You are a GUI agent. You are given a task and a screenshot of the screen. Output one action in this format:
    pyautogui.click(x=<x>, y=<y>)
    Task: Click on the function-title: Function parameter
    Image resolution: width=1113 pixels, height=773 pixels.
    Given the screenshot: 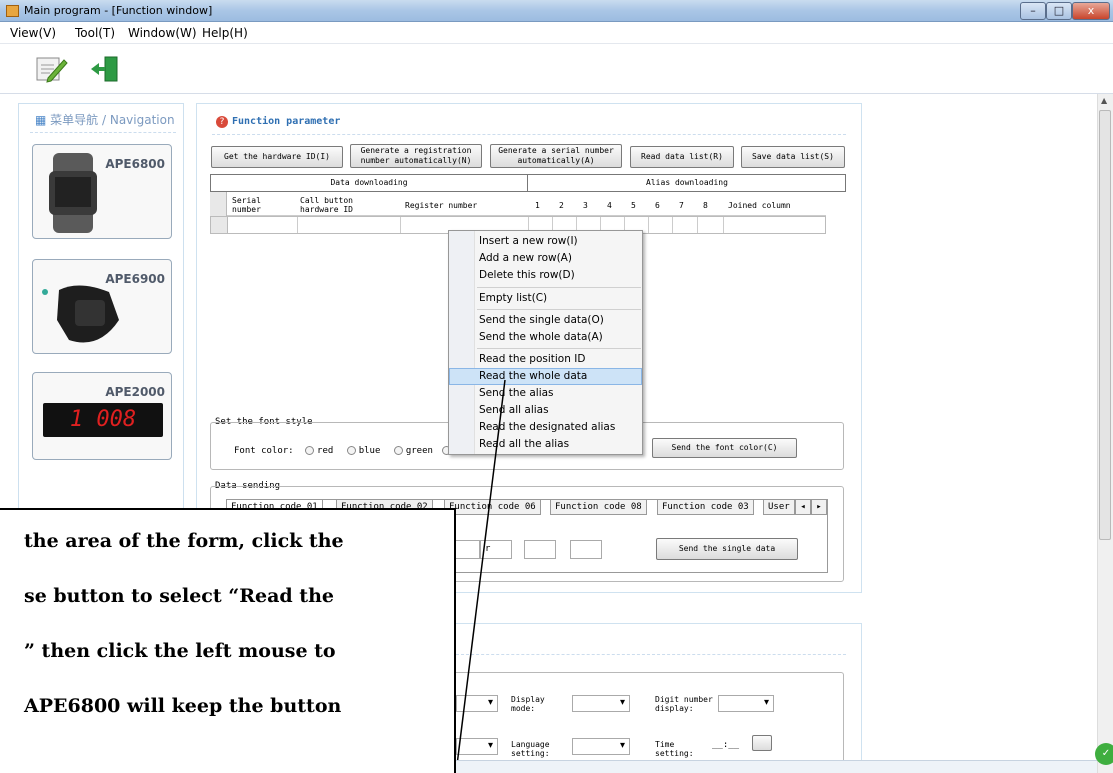 What is the action you would take?
    pyautogui.click(x=286, y=121)
    